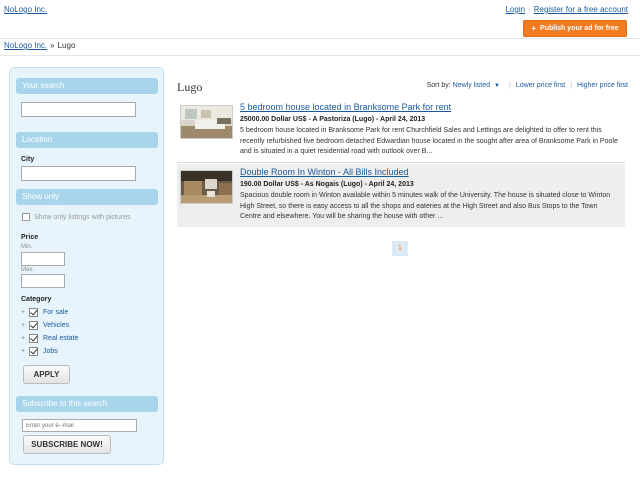 The width and height of the screenshot is (640, 480). I want to click on category-vehicles: + Vehicles, so click(45, 325).